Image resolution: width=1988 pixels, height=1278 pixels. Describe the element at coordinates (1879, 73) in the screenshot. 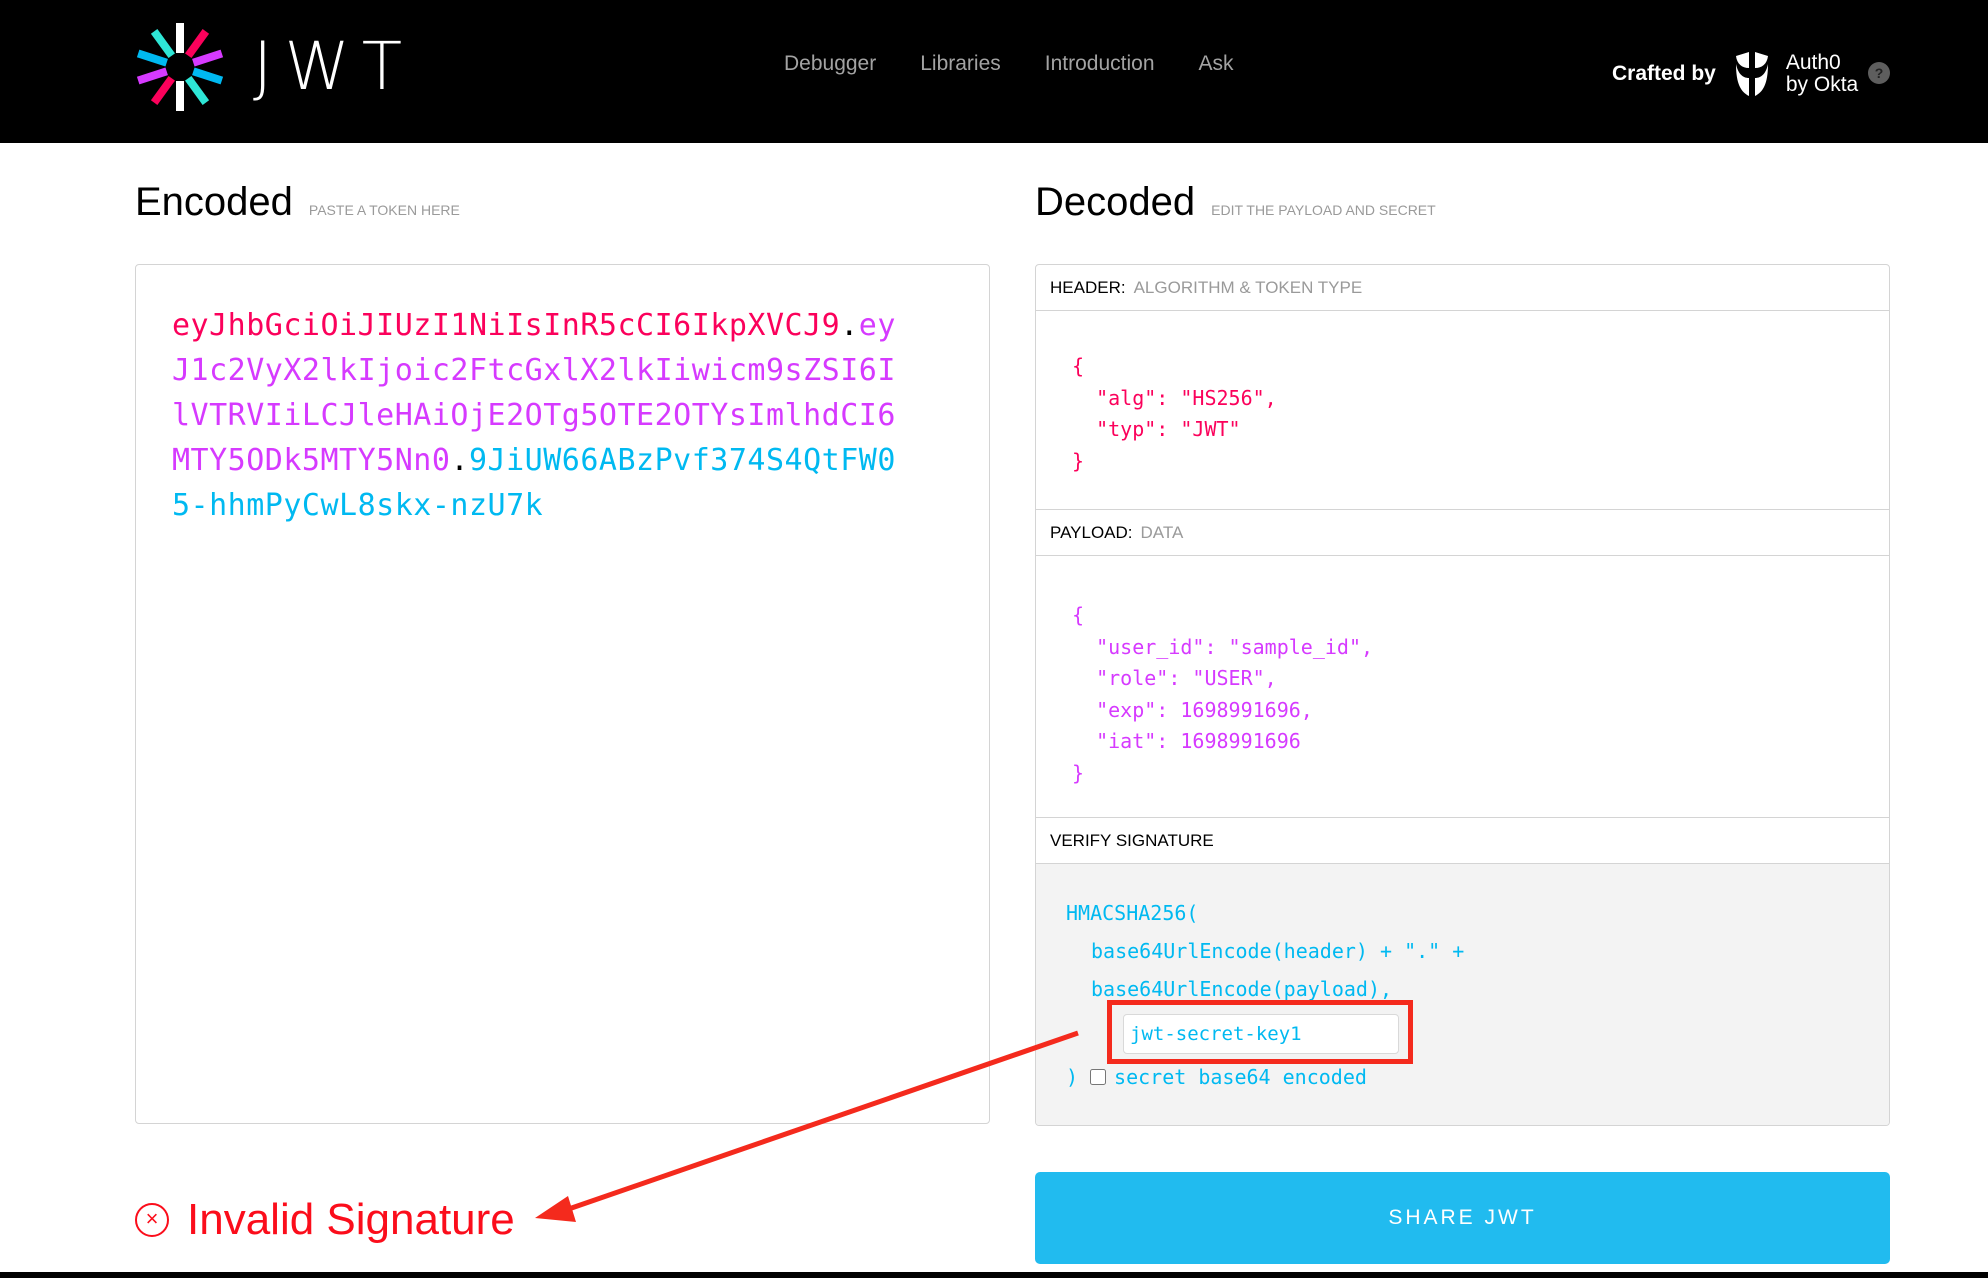

I see `help-icon: ?` at that location.